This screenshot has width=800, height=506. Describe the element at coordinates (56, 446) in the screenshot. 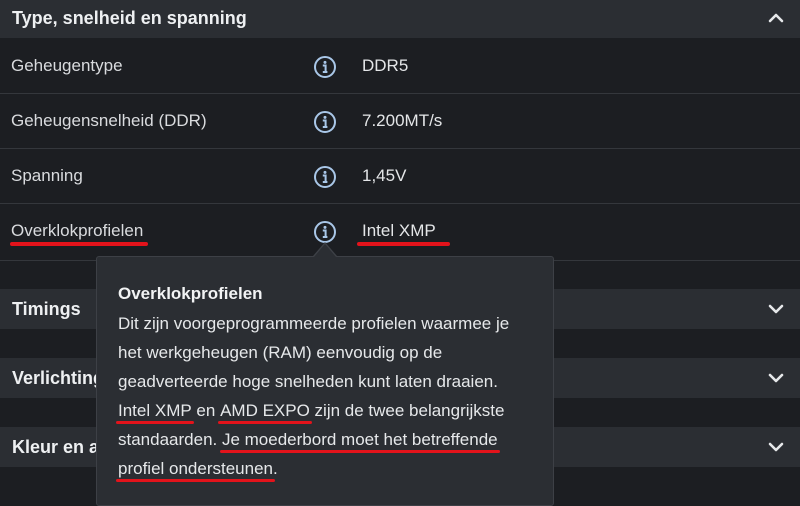

I see `section-title: Kleur en a` at that location.